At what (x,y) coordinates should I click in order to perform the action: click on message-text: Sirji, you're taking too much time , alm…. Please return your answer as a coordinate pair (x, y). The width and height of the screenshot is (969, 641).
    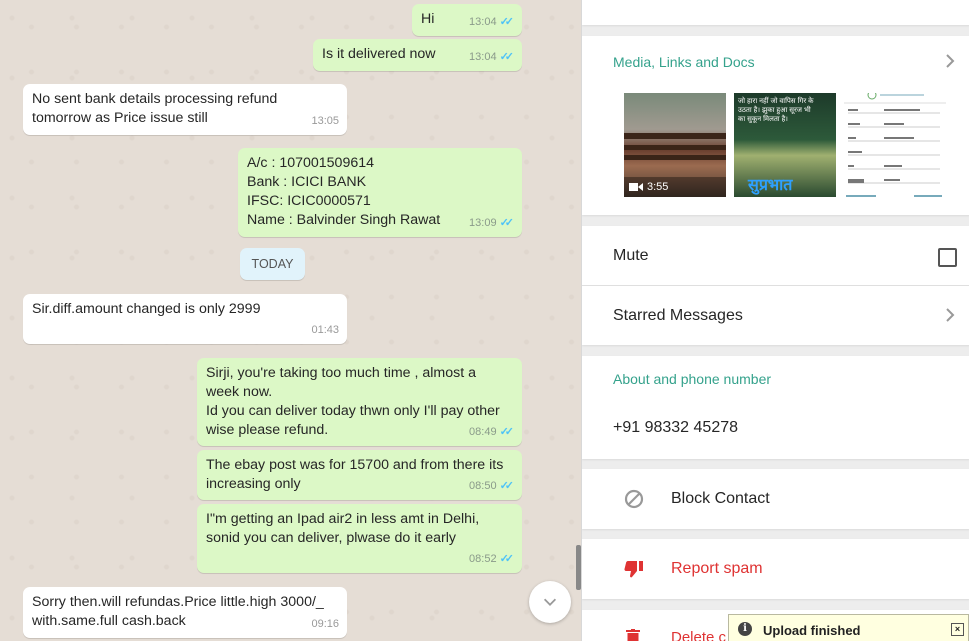
    Looking at the image, I should click on (353, 401).